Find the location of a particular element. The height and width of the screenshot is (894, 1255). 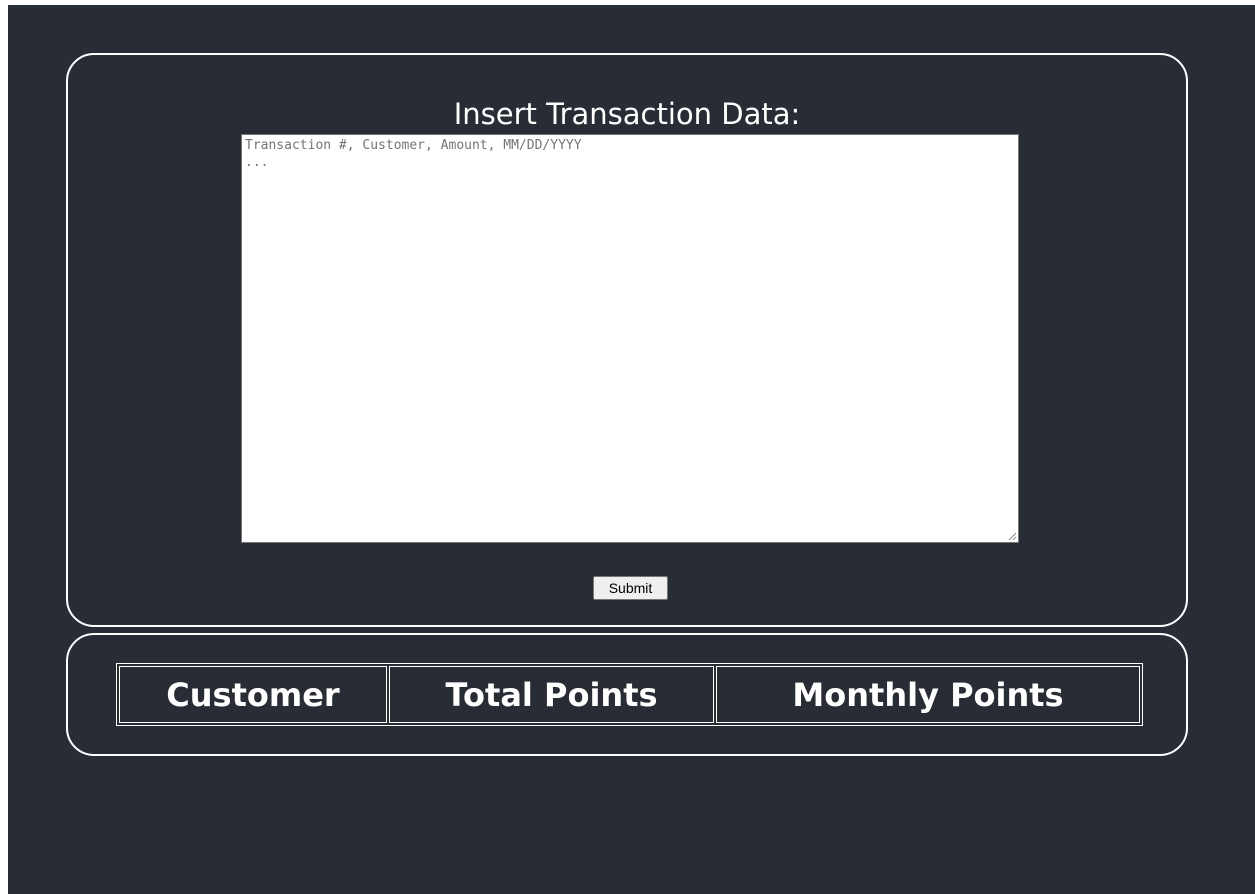

column-header-monthly-points: Monthly Points is located at coordinates (928, 694).